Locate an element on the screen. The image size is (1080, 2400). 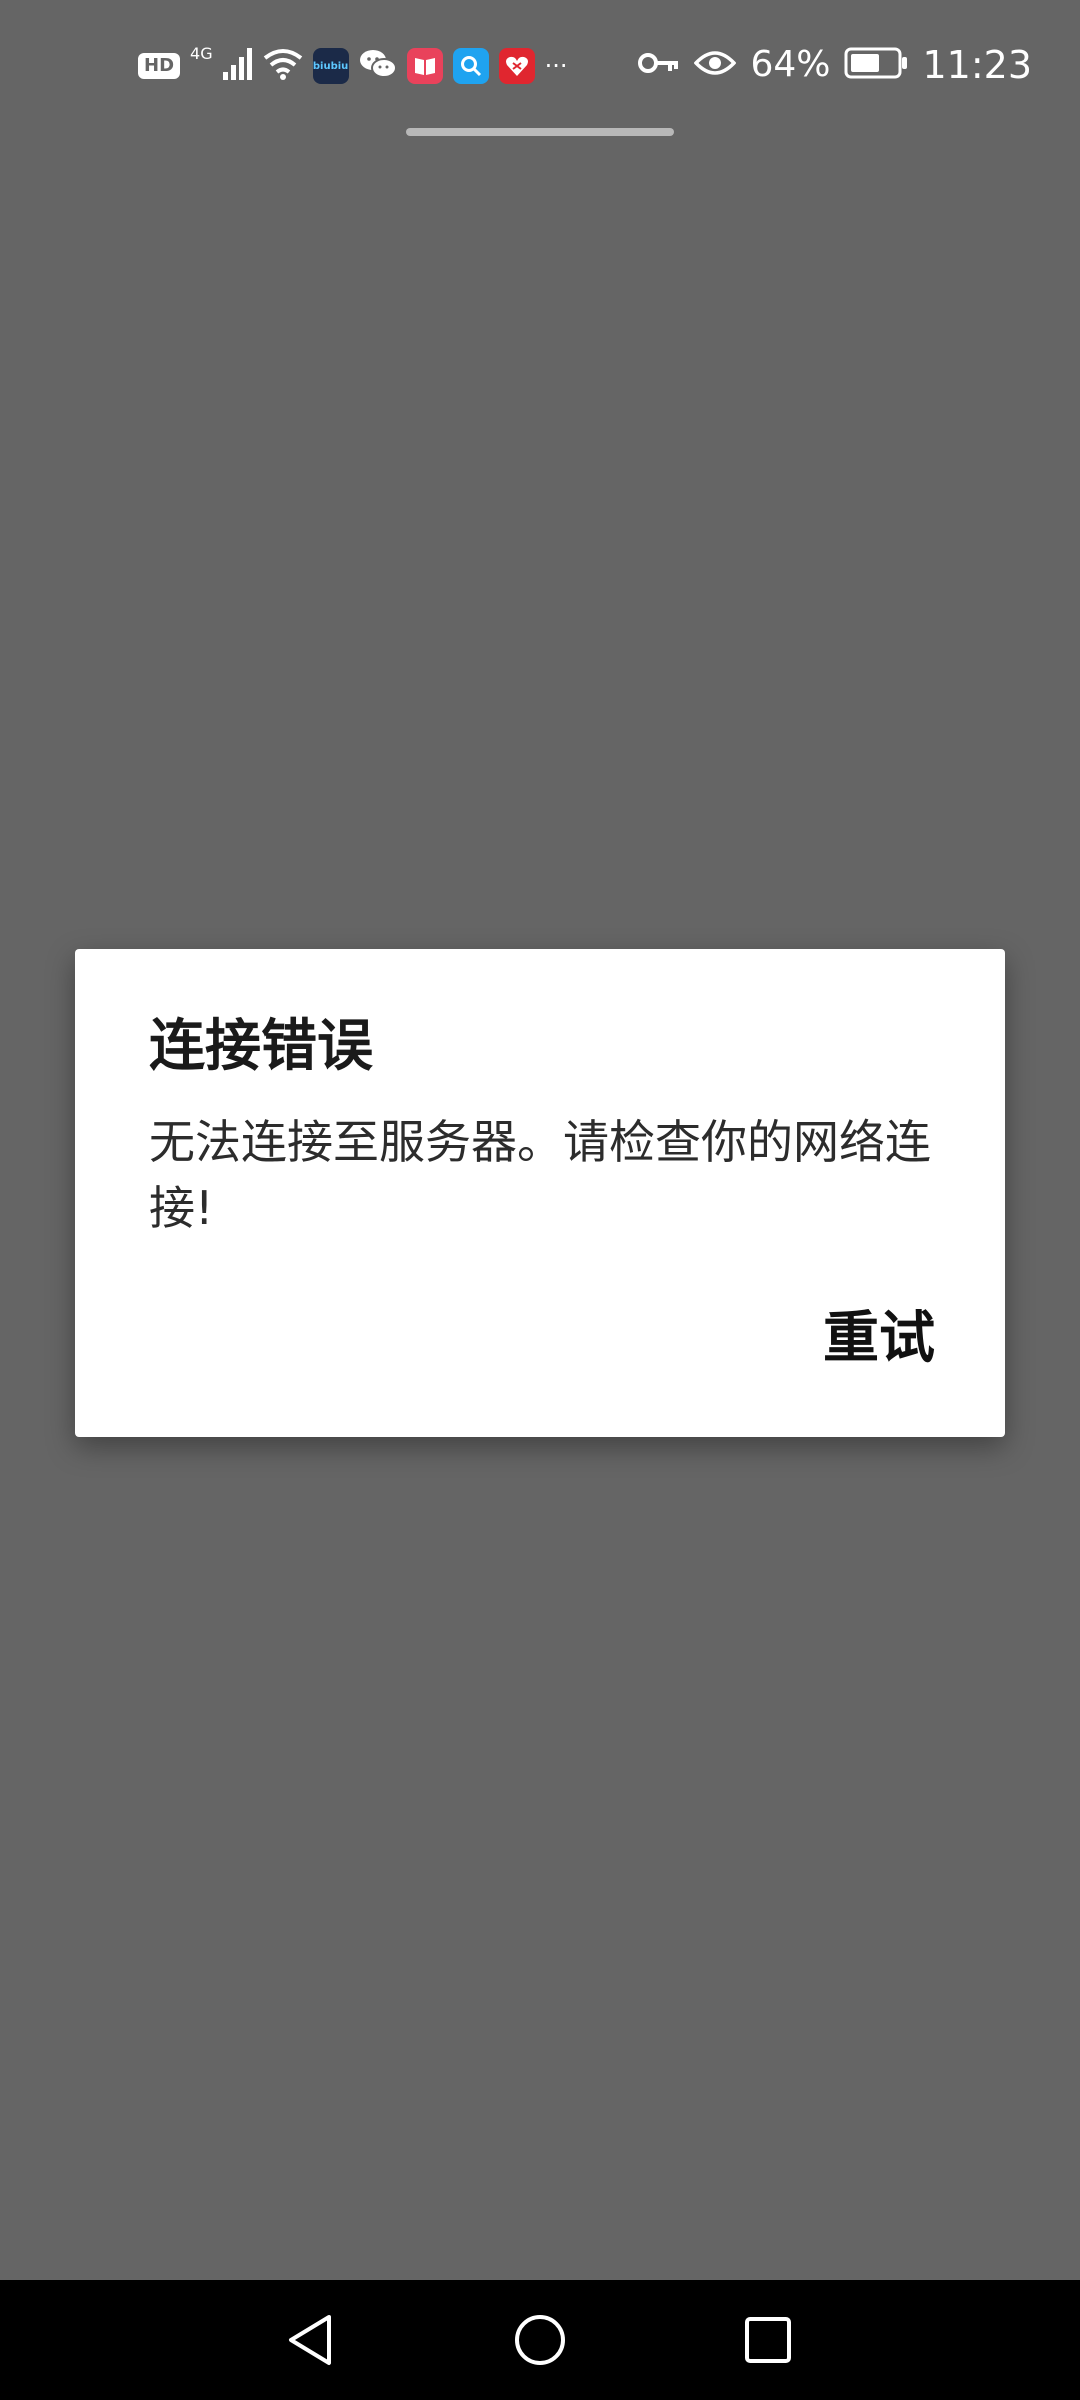
key-icon is located at coordinates (659, 65).